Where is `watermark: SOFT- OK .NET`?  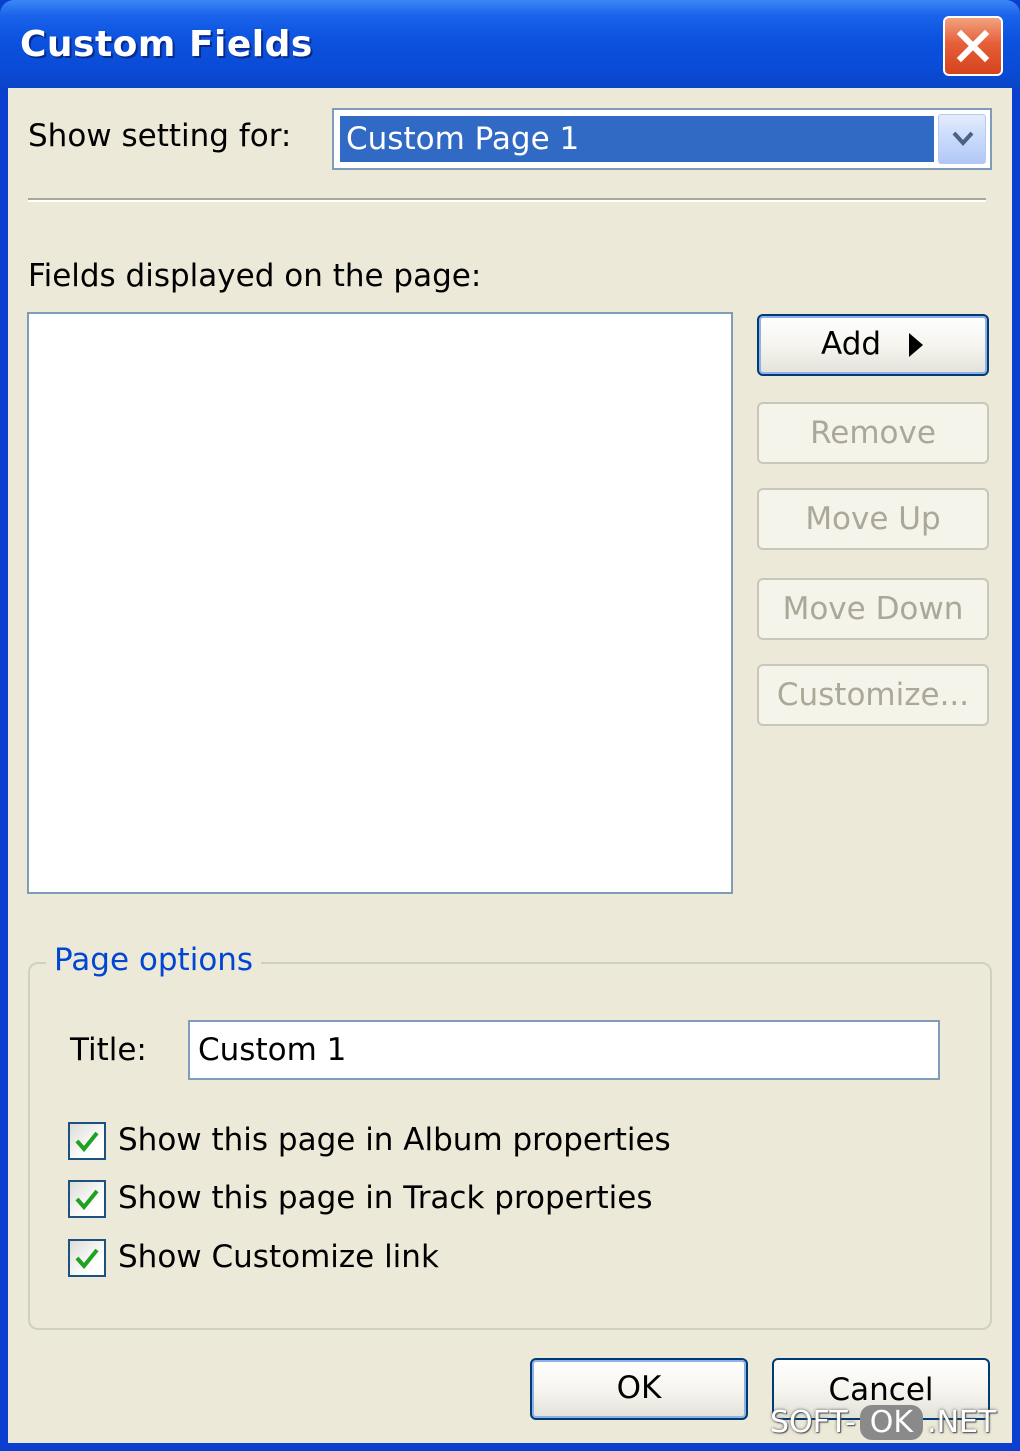 watermark: SOFT- OK .NET is located at coordinates (892, 1427).